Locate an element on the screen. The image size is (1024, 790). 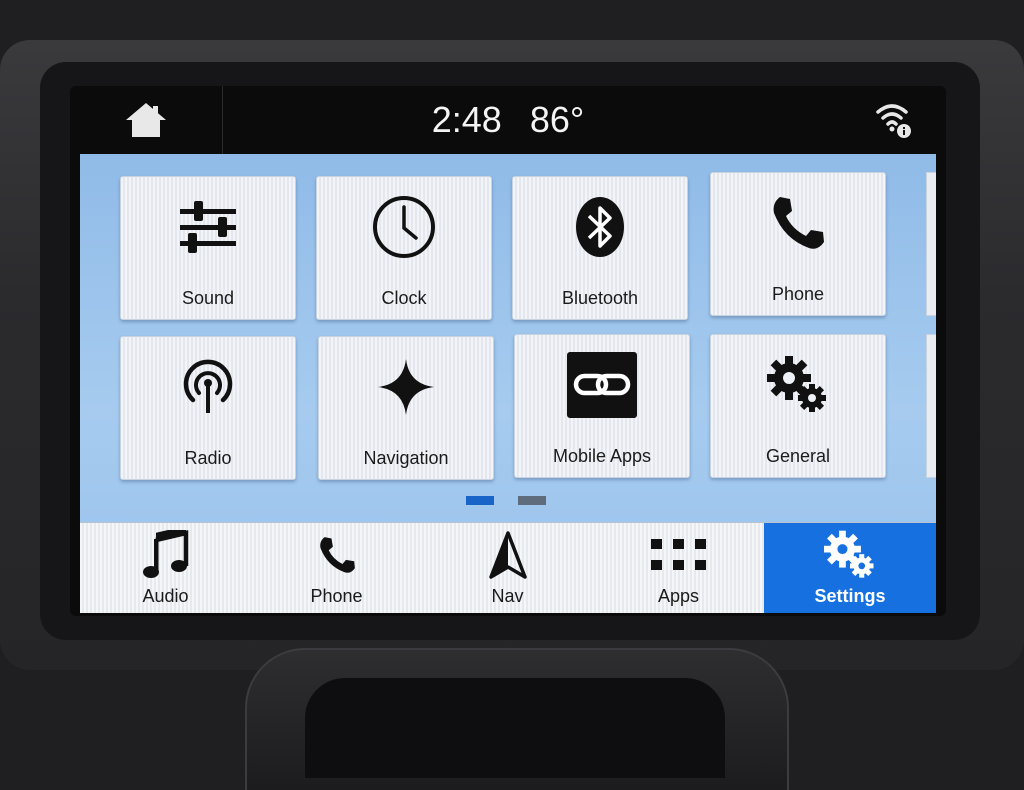
nav-label: Apps is located at coordinates (678, 596).